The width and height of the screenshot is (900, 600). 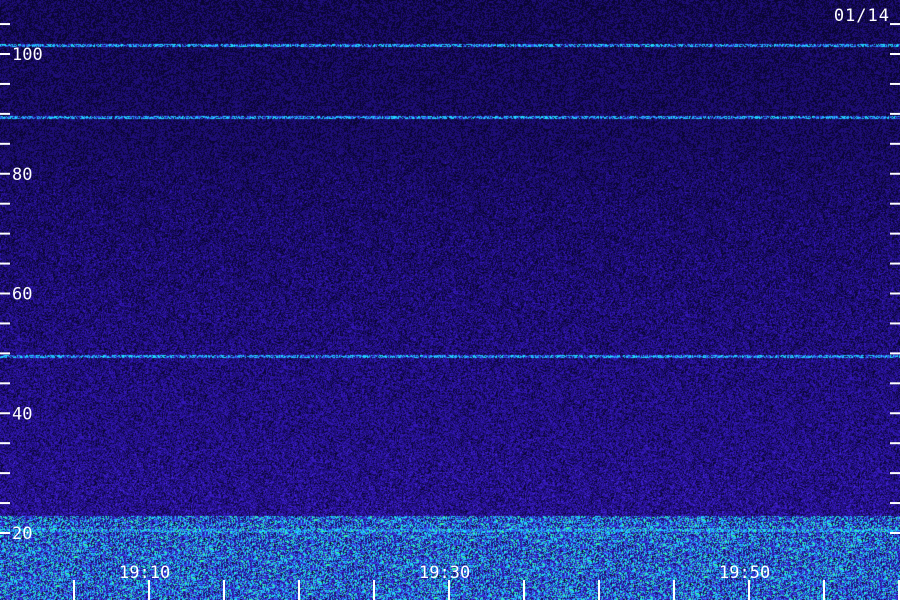 I want to click on y-tick-label: 100, so click(x=27, y=55).